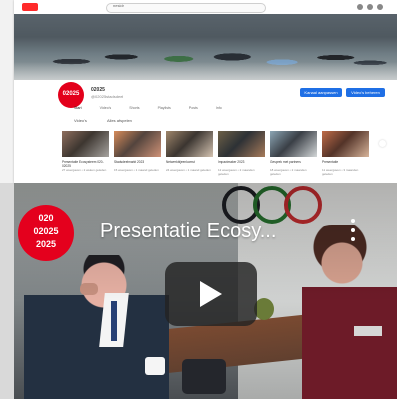 This screenshot has height=399, width=397. I want to click on video-title: Netwerkbijeenkomst, so click(189, 162).